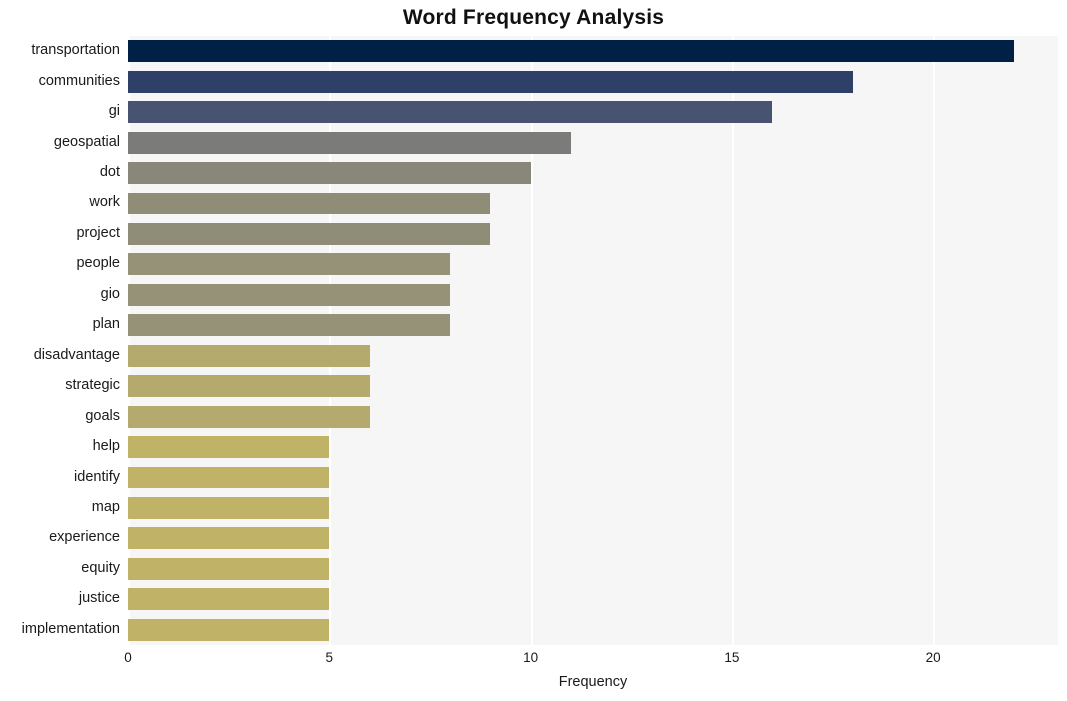 The width and height of the screenshot is (1067, 701). What do you see at coordinates (349, 142) in the screenshot?
I see `bar-geospatial` at bounding box center [349, 142].